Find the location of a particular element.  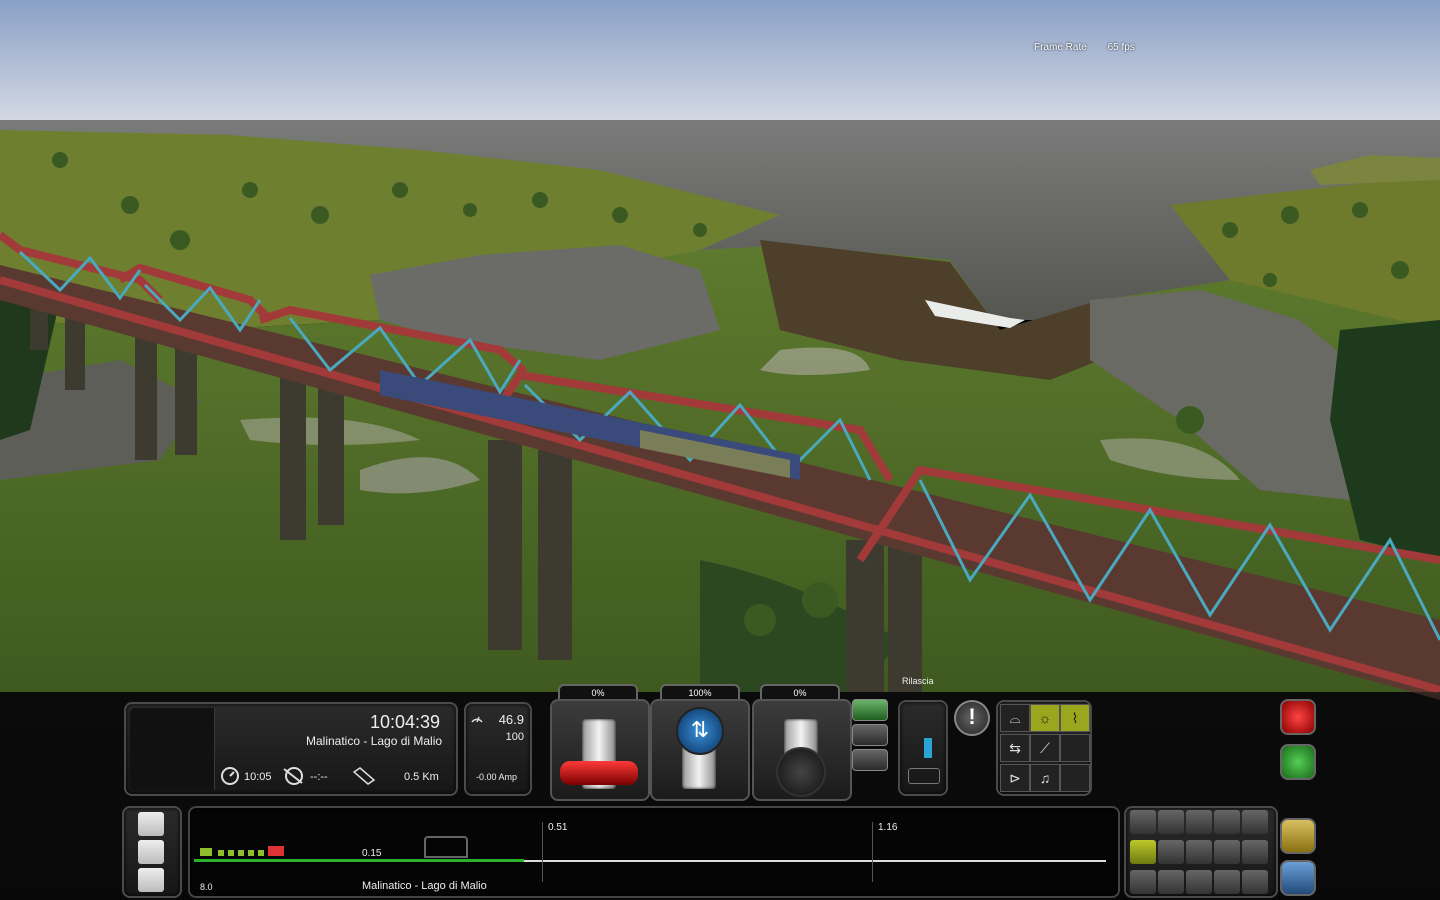

delay-icon is located at coordinates (293, 776).